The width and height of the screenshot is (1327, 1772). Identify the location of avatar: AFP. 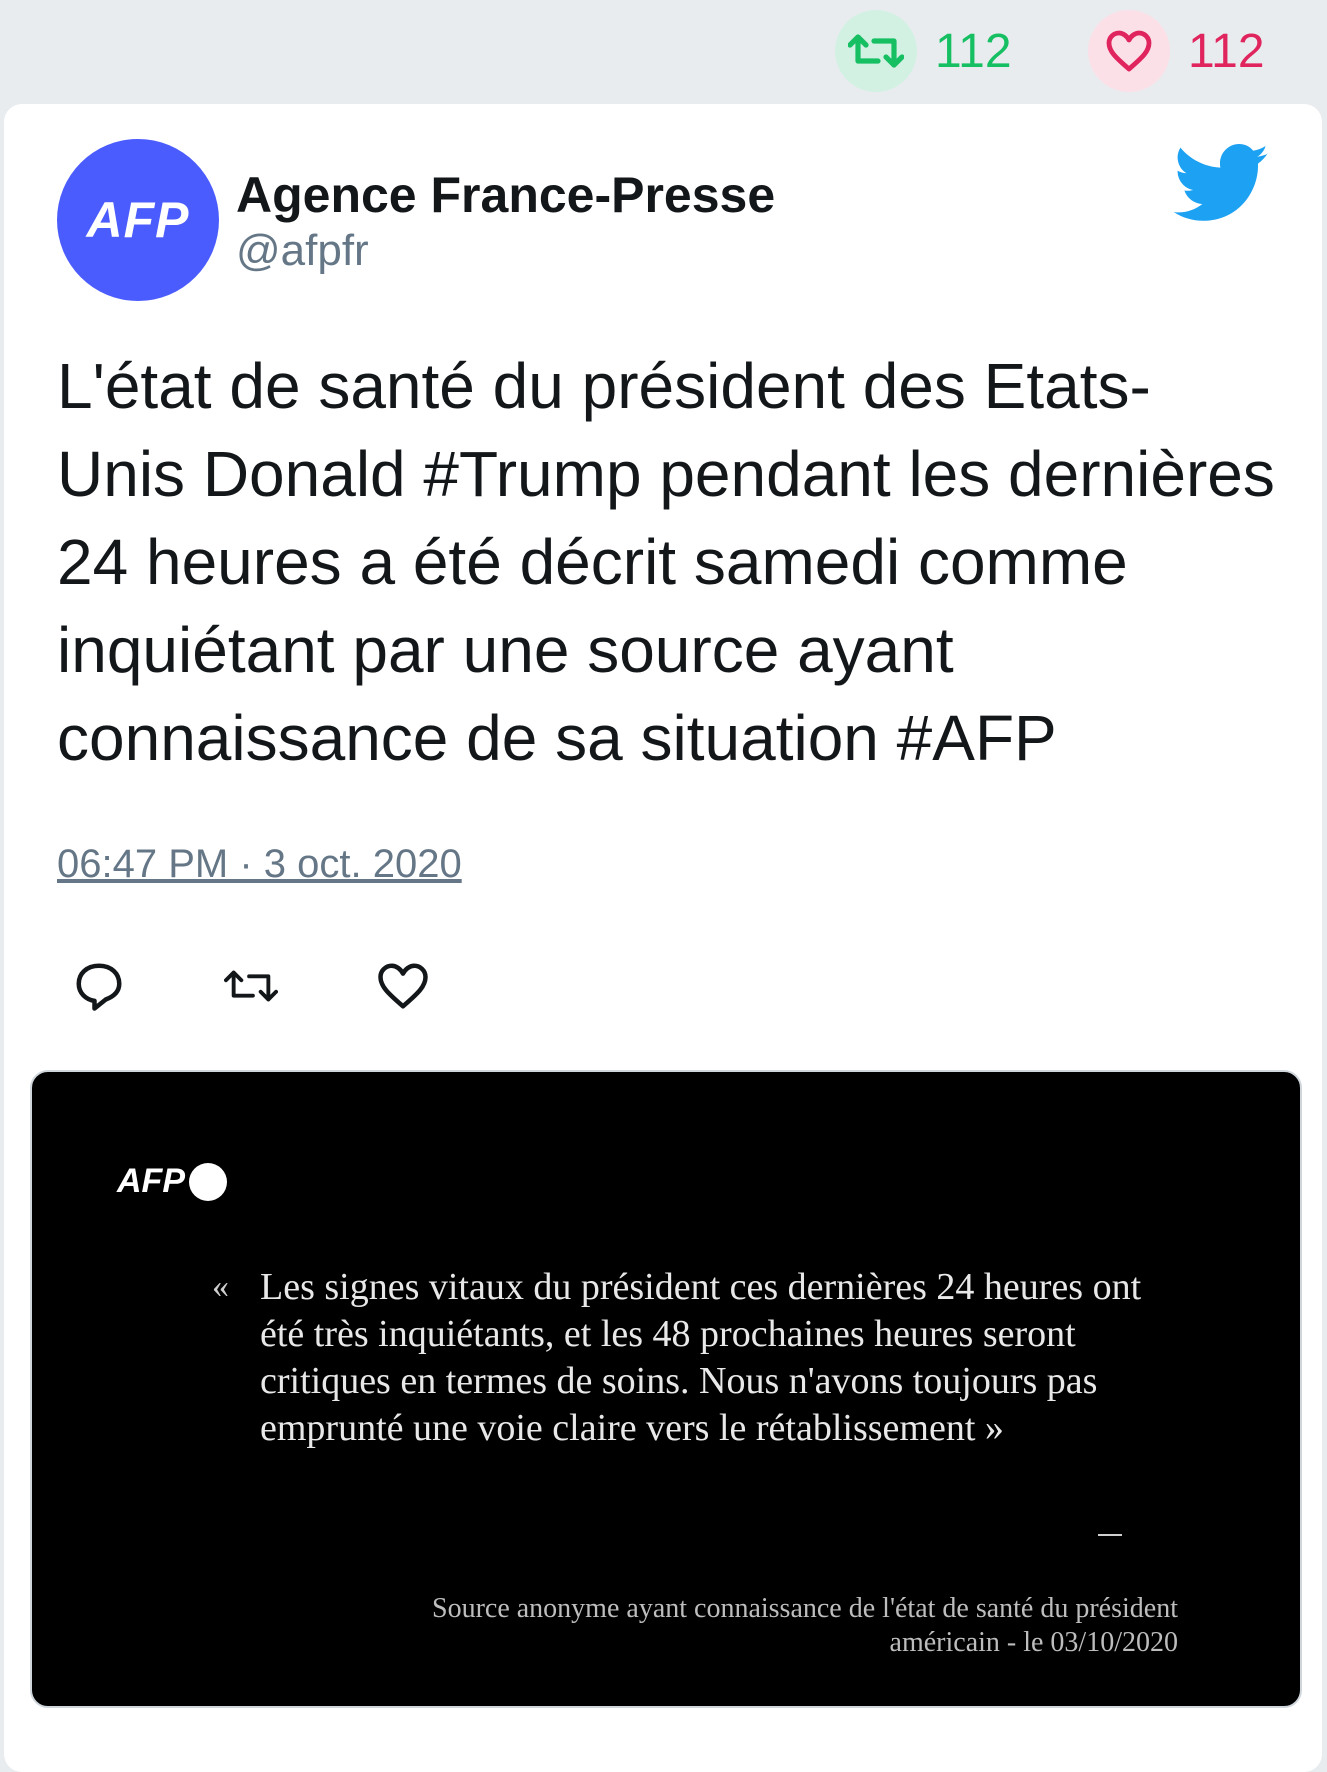
(138, 220).